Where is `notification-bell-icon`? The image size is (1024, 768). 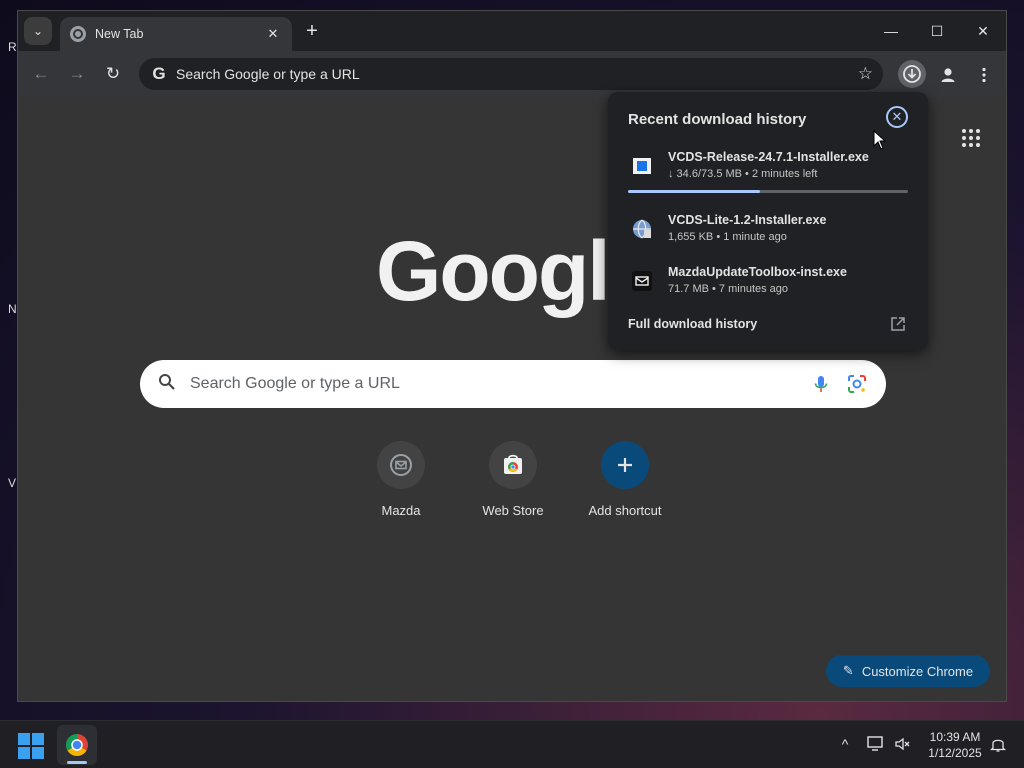 notification-bell-icon is located at coordinates (998, 744).